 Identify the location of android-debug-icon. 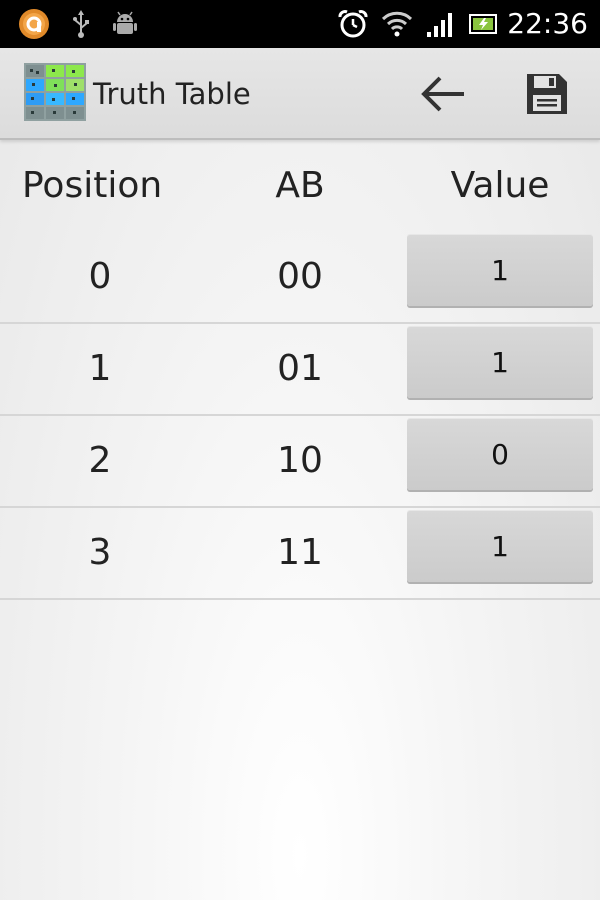
(125, 24).